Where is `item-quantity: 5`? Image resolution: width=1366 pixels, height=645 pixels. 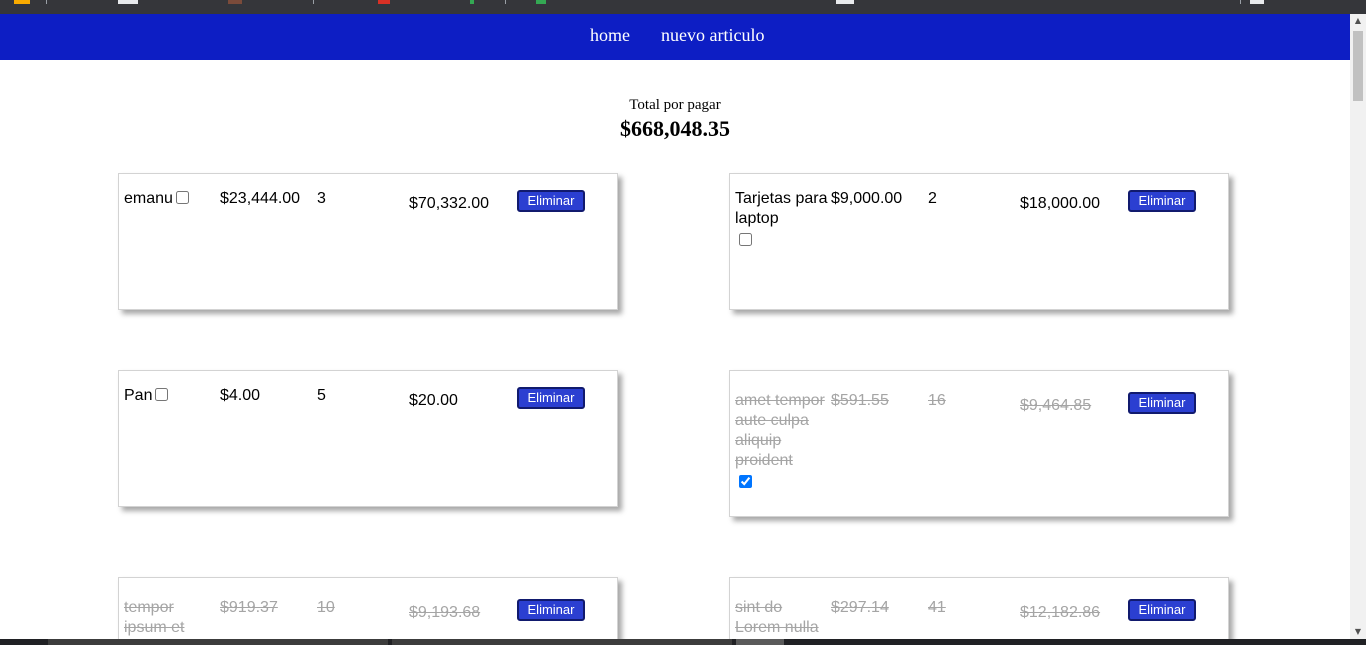 item-quantity: 5 is located at coordinates (321, 395).